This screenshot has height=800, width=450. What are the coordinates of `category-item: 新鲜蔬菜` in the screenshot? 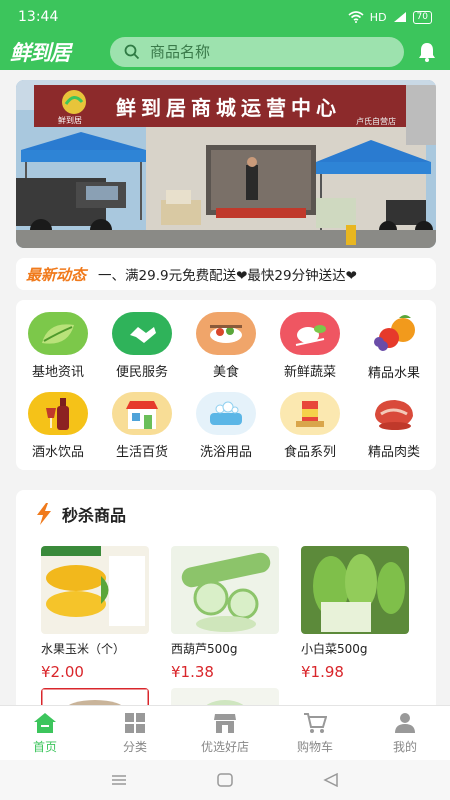 It's located at (310, 340).